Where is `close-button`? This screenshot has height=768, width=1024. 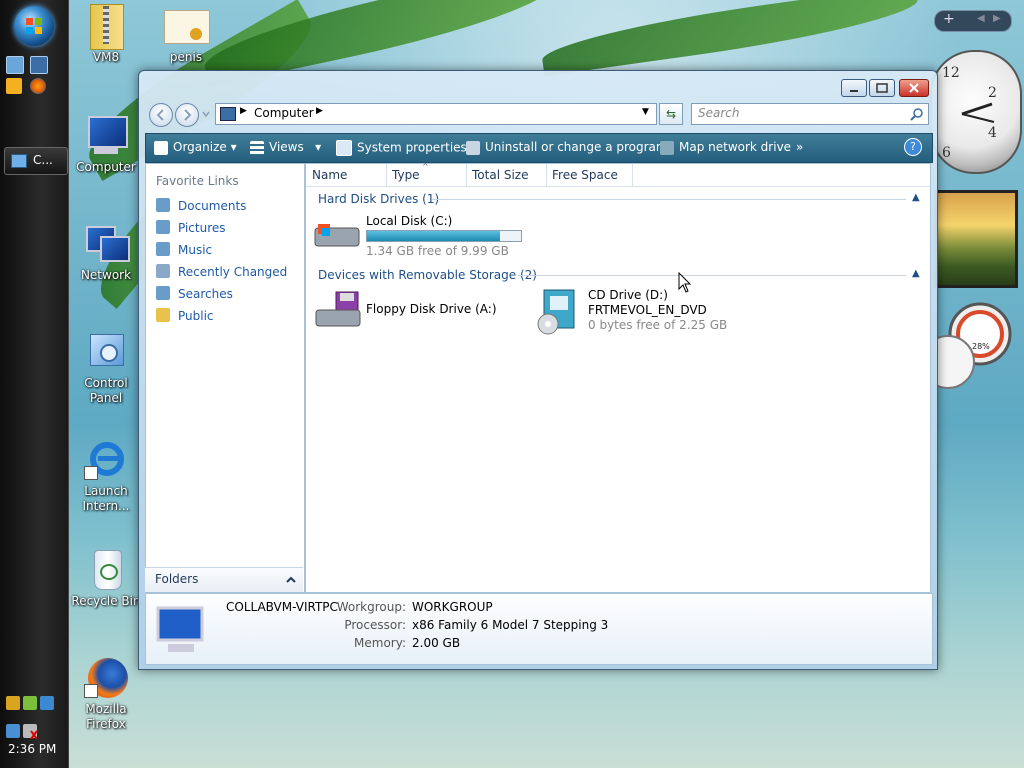
close-button is located at coordinates (914, 88).